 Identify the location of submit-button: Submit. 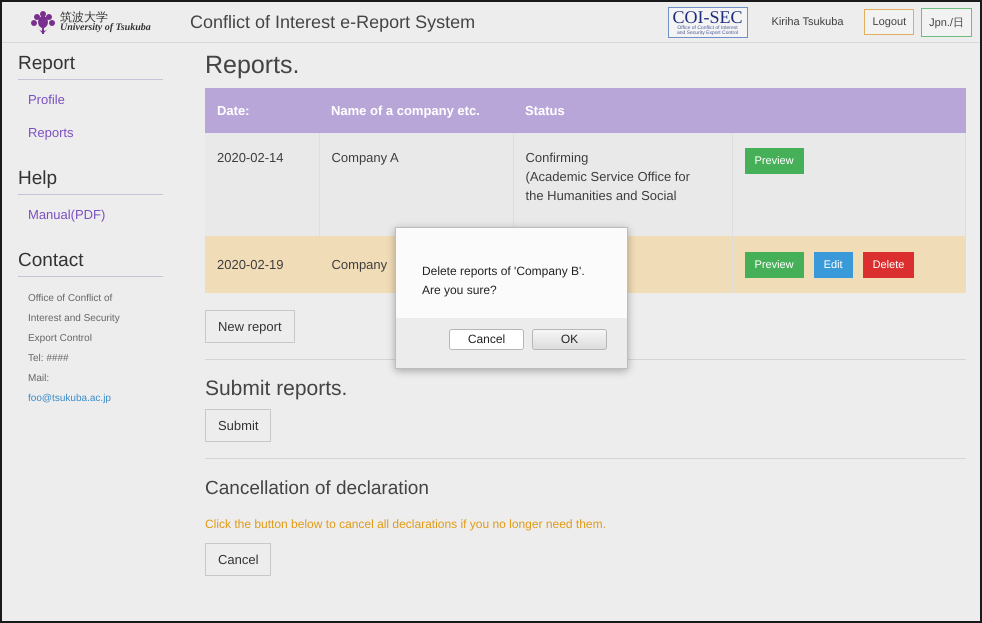
(238, 425).